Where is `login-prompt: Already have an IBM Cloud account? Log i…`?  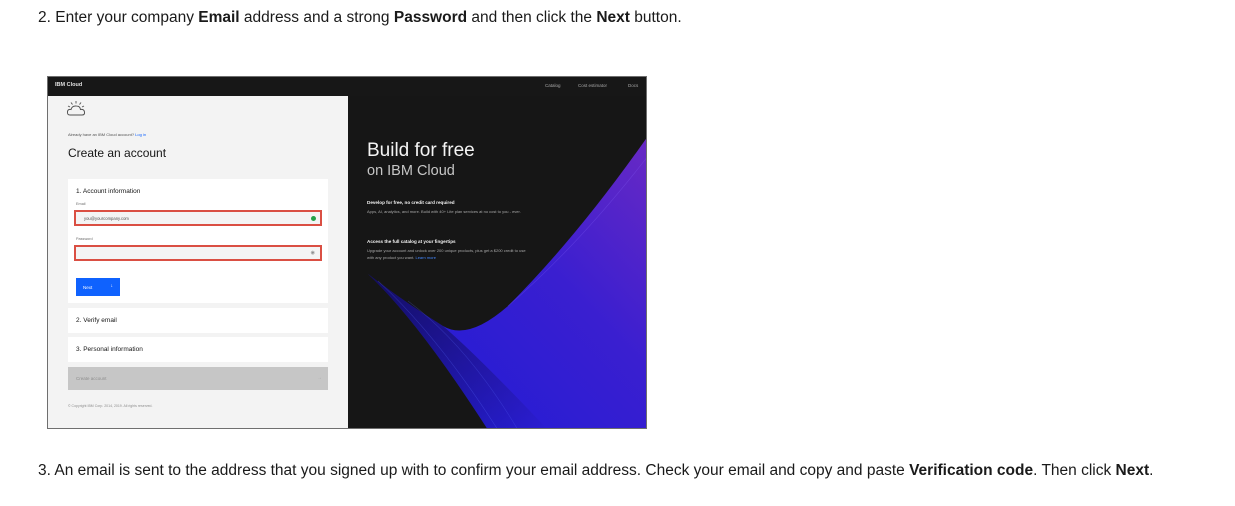
login-prompt: Already have an IBM Cloud account? Log i… is located at coordinates (107, 134).